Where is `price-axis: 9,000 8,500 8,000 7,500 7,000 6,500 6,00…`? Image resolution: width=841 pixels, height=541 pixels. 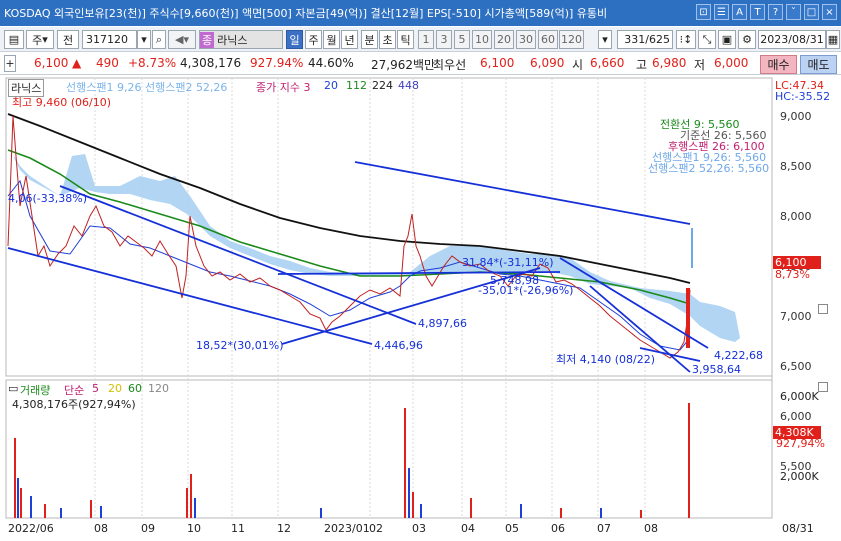
price-axis: 9,000 8,500 8,000 7,500 7,000 6,500 6,00… is located at coordinates (796, 291).